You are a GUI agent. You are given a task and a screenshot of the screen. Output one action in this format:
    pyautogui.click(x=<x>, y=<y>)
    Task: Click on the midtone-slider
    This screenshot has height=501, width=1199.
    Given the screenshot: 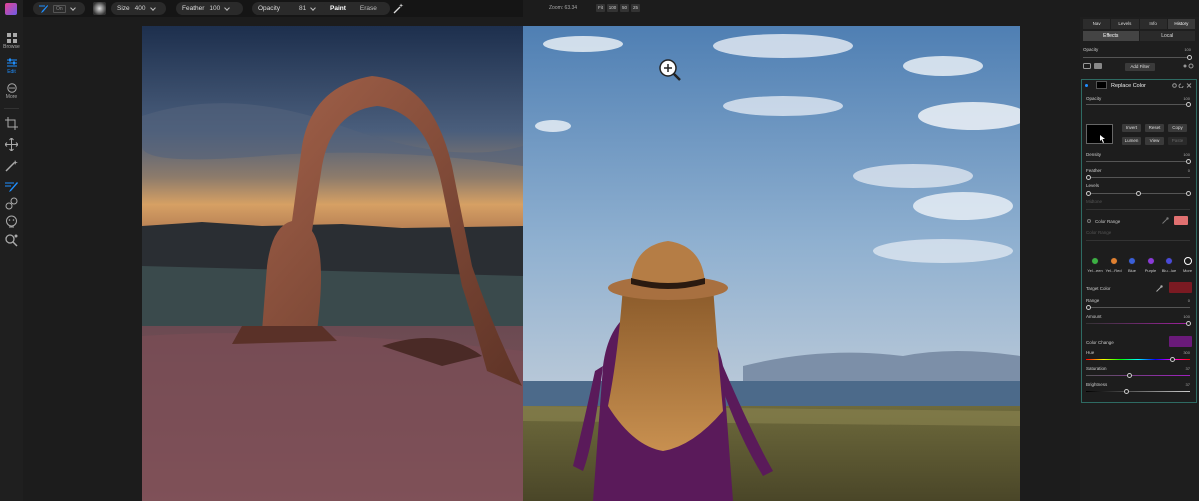 What is the action you would take?
    pyautogui.click(x=1138, y=209)
    